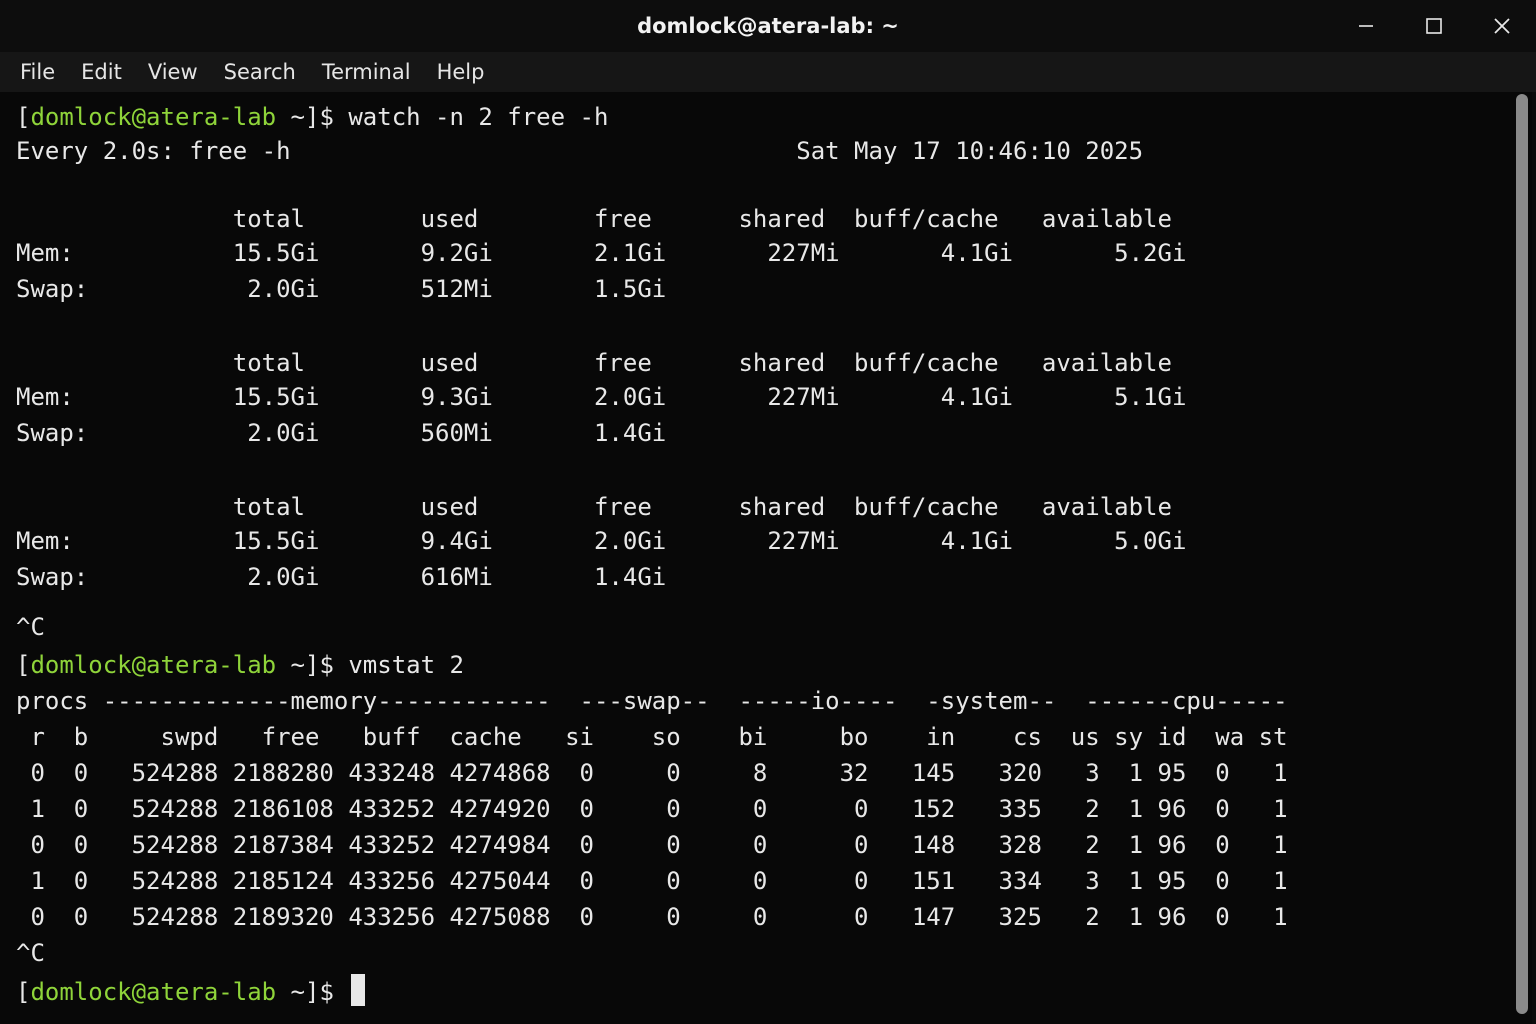  I want to click on scrollbar-thumb, so click(1522, 554).